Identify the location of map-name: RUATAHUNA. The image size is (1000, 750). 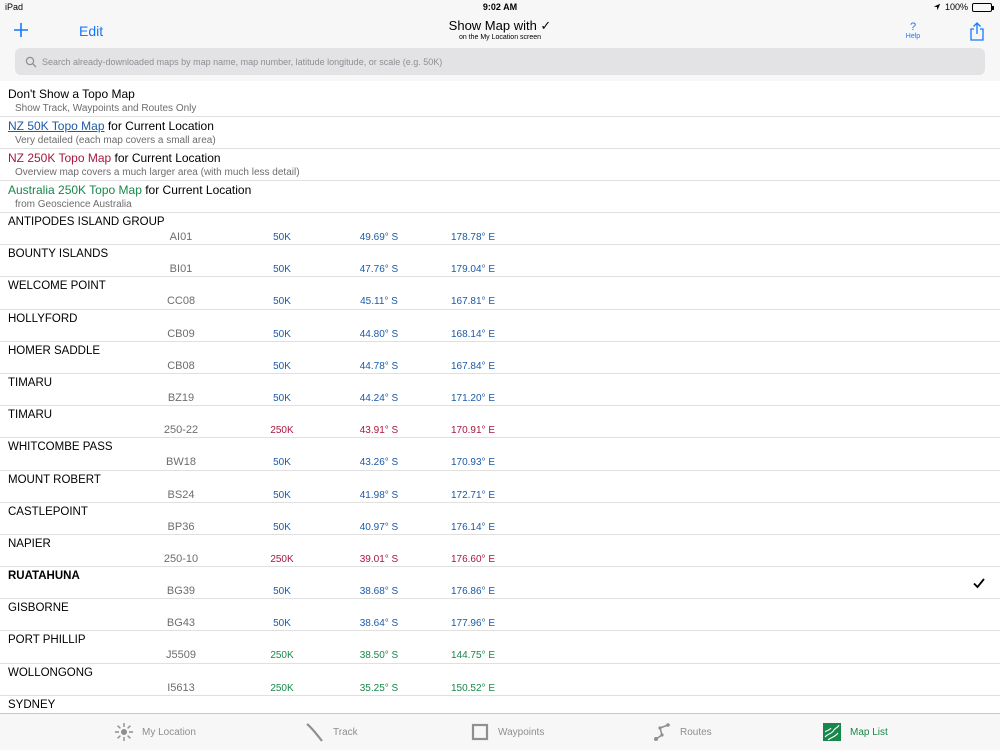
(44, 576).